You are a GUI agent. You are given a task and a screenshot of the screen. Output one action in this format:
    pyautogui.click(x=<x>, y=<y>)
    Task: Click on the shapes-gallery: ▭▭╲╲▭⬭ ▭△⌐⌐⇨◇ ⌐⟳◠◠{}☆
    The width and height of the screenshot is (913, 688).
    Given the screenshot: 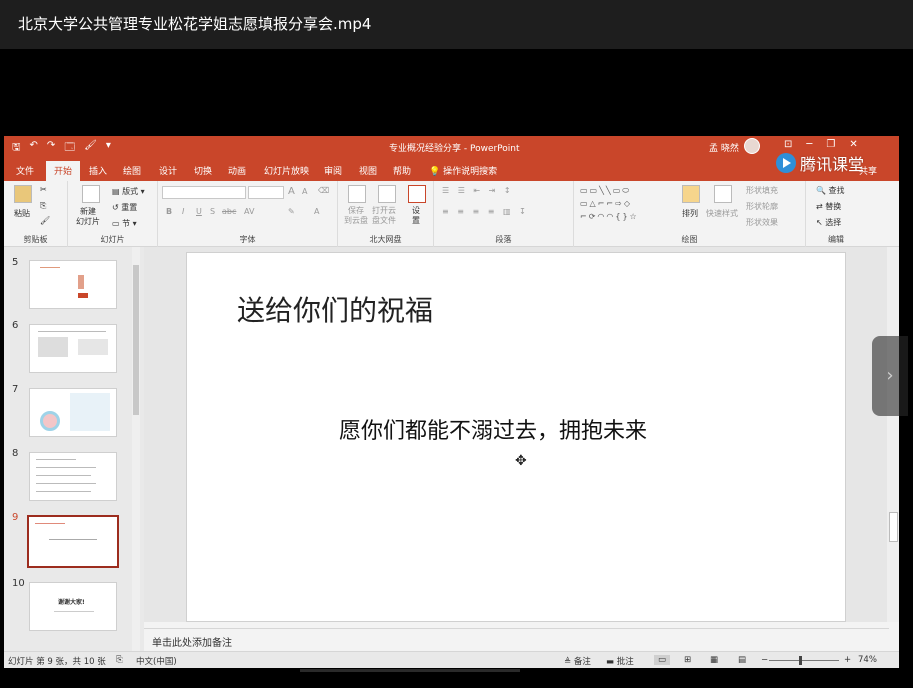 What is the action you would take?
    pyautogui.click(x=609, y=203)
    